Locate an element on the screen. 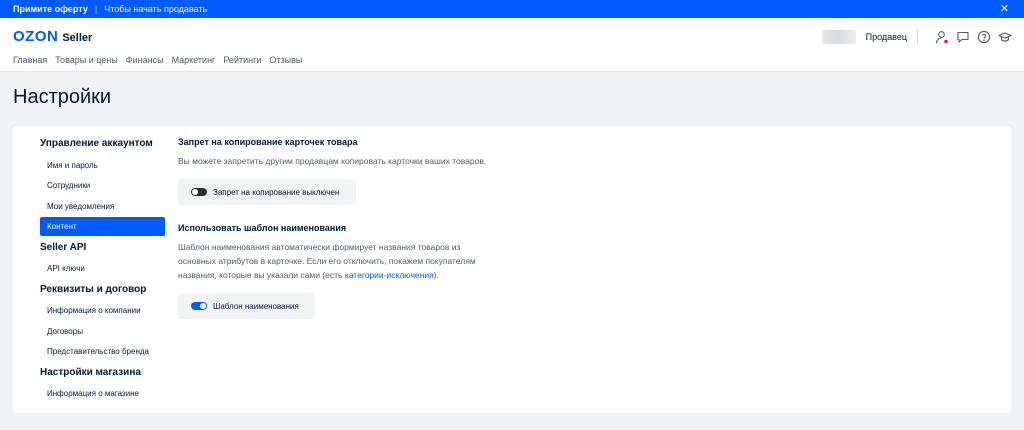 The width and height of the screenshot is (1024, 430). nav-item: Товары и цены is located at coordinates (86, 60).